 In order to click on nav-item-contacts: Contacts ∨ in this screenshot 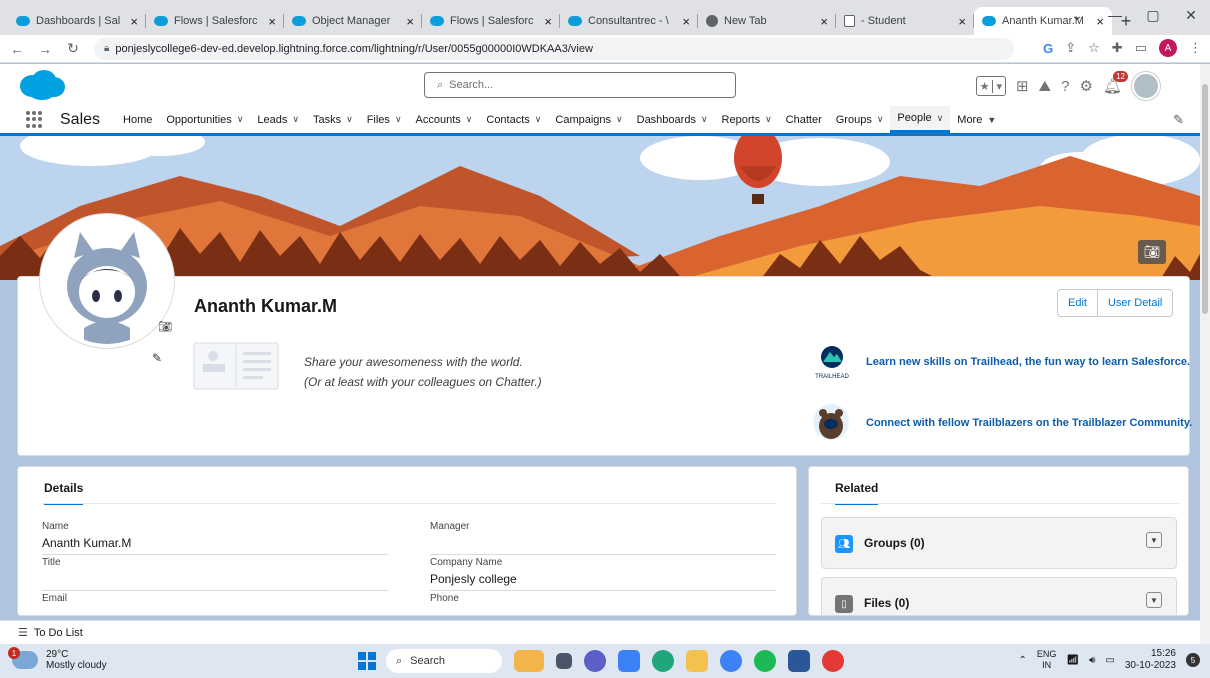, I will do `click(513, 119)`.